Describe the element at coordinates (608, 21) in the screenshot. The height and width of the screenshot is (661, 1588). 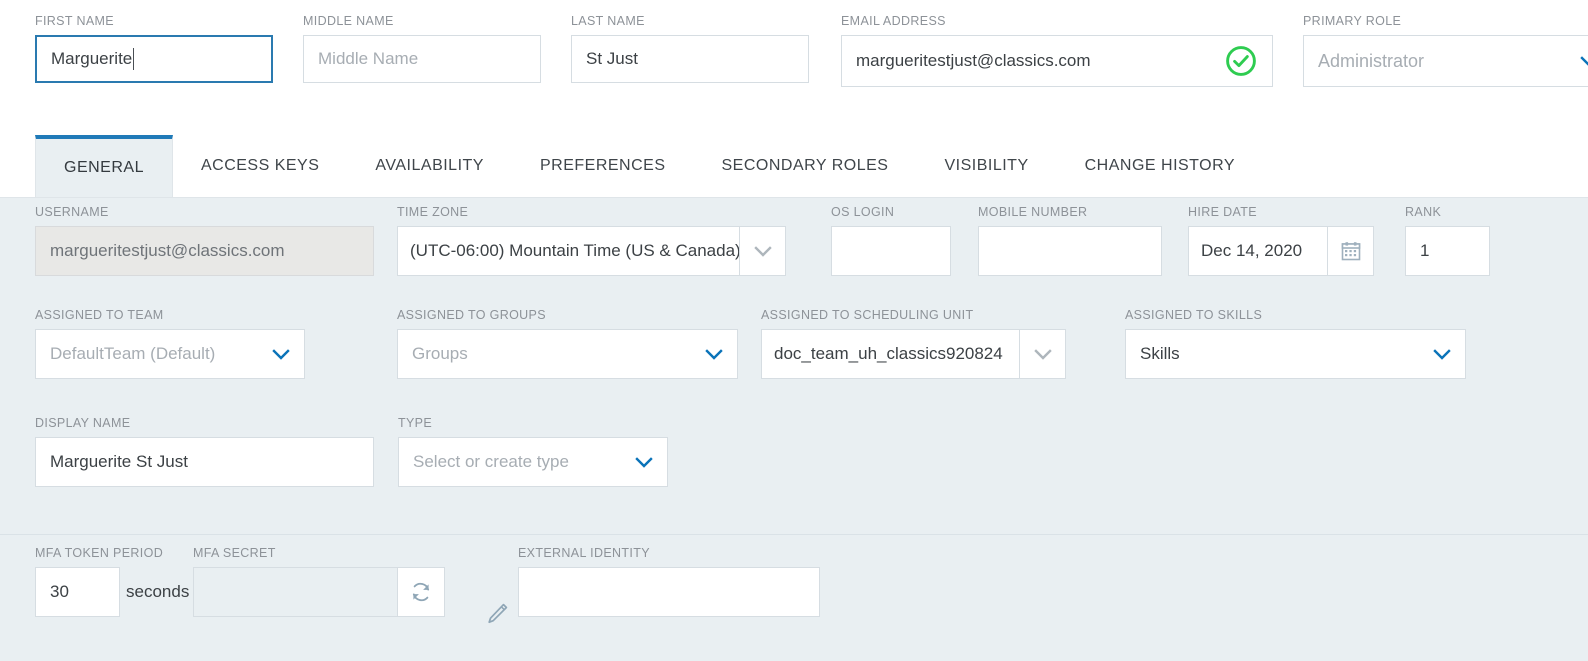
I see `last-name-label: LAST NAME` at that location.